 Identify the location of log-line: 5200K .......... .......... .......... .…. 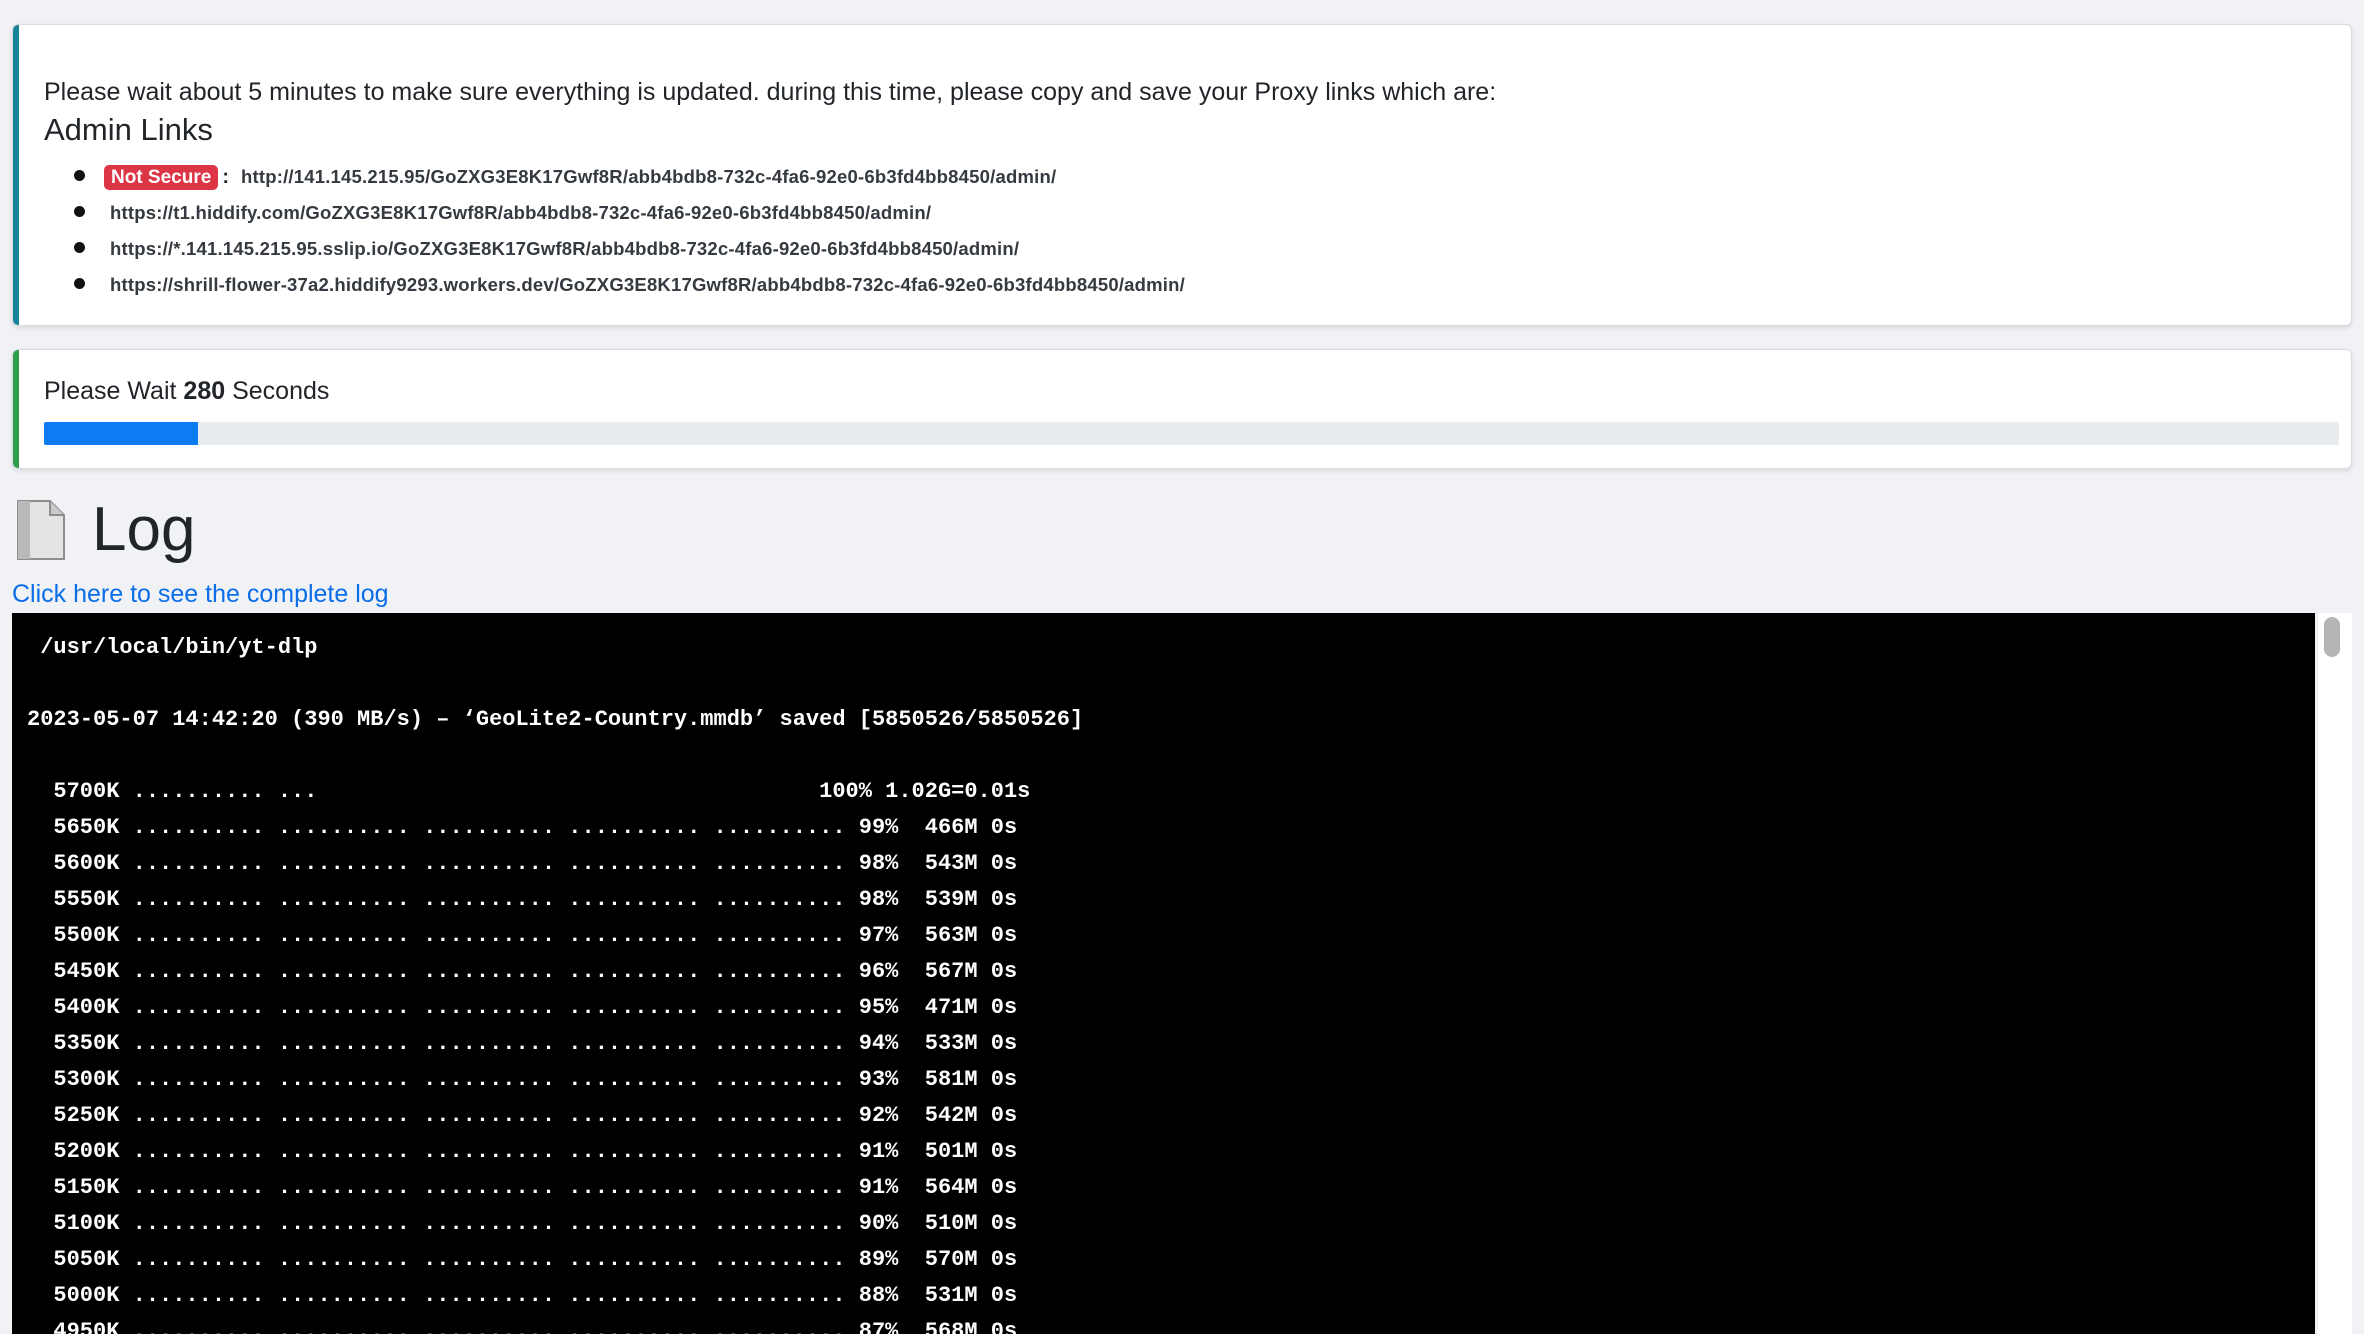
(522, 1151).